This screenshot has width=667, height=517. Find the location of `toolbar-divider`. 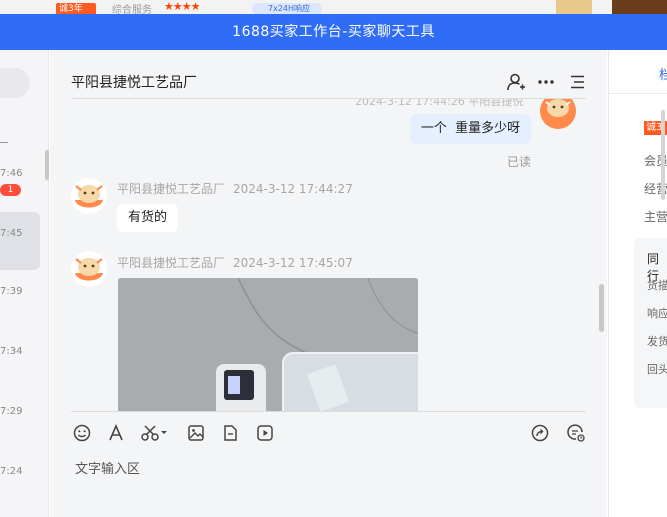

toolbar-divider is located at coordinates (328, 411).